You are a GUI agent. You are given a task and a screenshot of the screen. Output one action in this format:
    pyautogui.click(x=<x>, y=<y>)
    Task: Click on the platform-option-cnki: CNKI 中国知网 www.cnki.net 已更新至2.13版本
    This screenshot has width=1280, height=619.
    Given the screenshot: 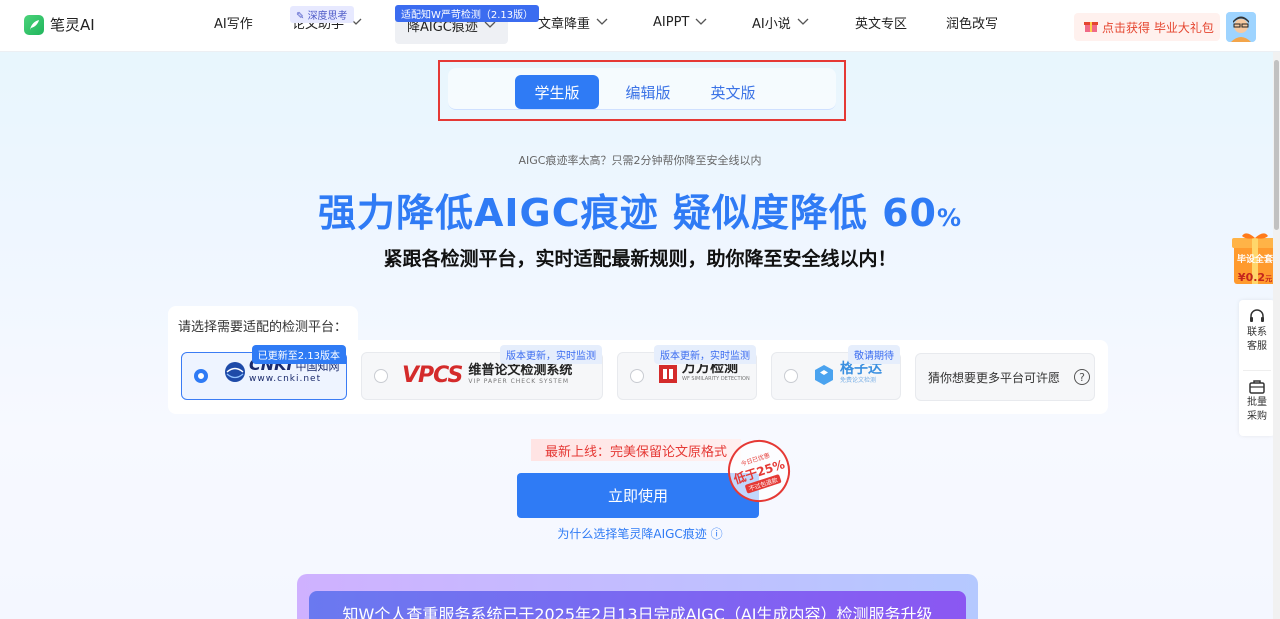 What is the action you would take?
    pyautogui.click(x=264, y=372)
    